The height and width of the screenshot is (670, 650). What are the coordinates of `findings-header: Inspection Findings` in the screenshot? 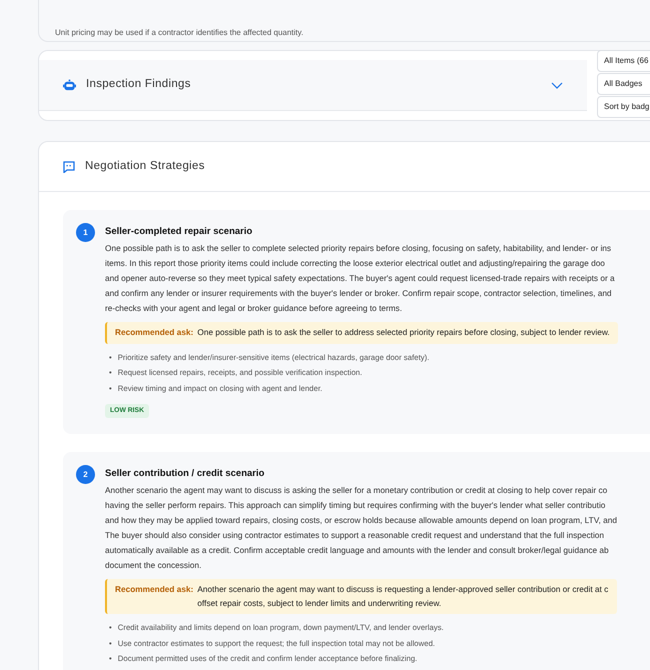 It's located at (313, 85).